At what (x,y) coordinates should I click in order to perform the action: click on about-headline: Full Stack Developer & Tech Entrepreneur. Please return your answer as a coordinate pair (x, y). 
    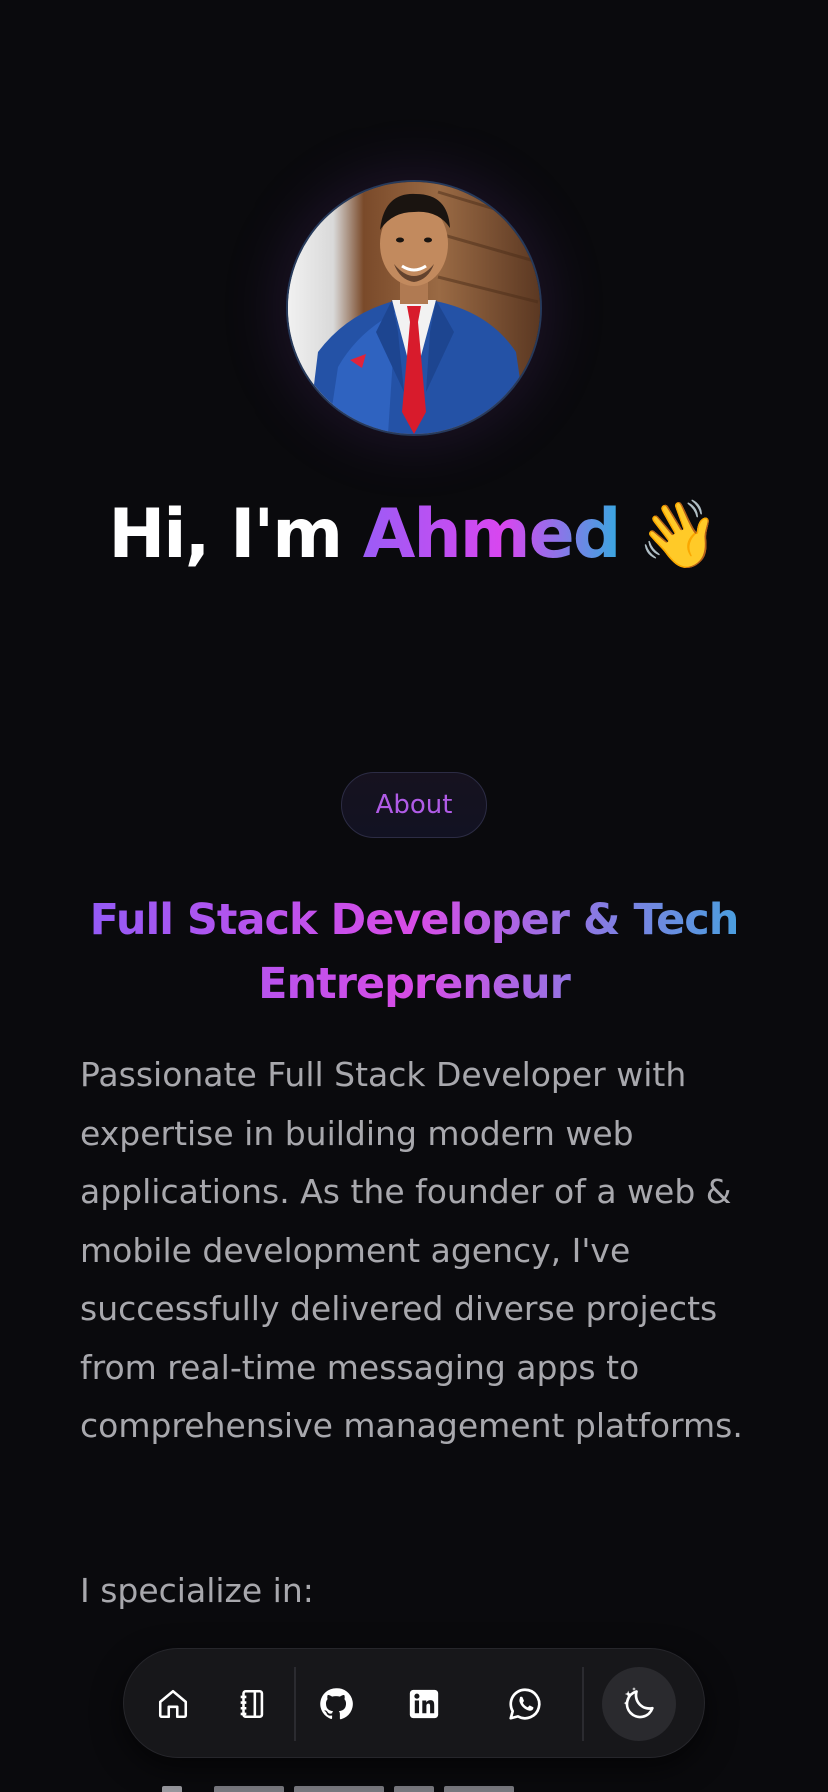
    Looking at the image, I should click on (414, 952).